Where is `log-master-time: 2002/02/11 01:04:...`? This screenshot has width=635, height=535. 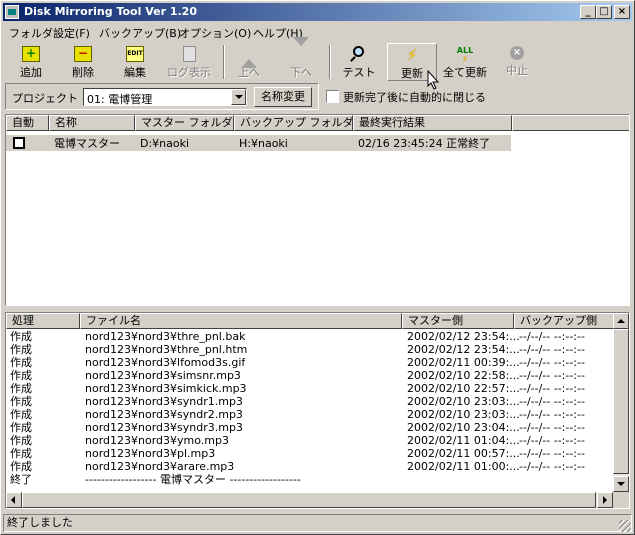 log-master-time: 2002/02/11 01:04:... is located at coordinates (463, 440).